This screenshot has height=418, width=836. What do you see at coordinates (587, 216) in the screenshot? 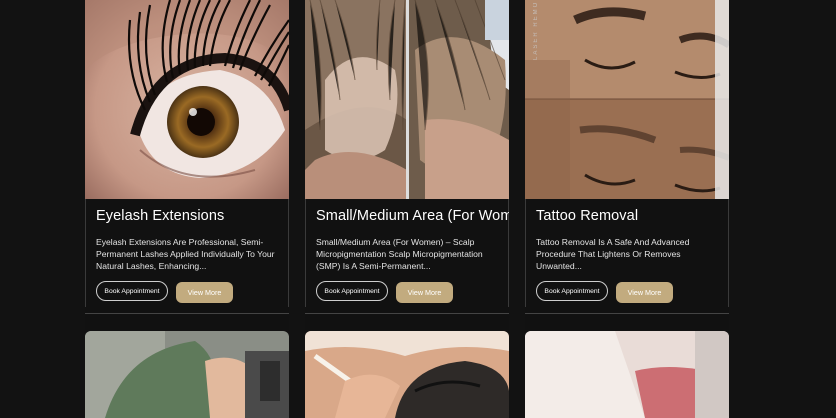
I see `card-title: Tattoo Removal` at bounding box center [587, 216].